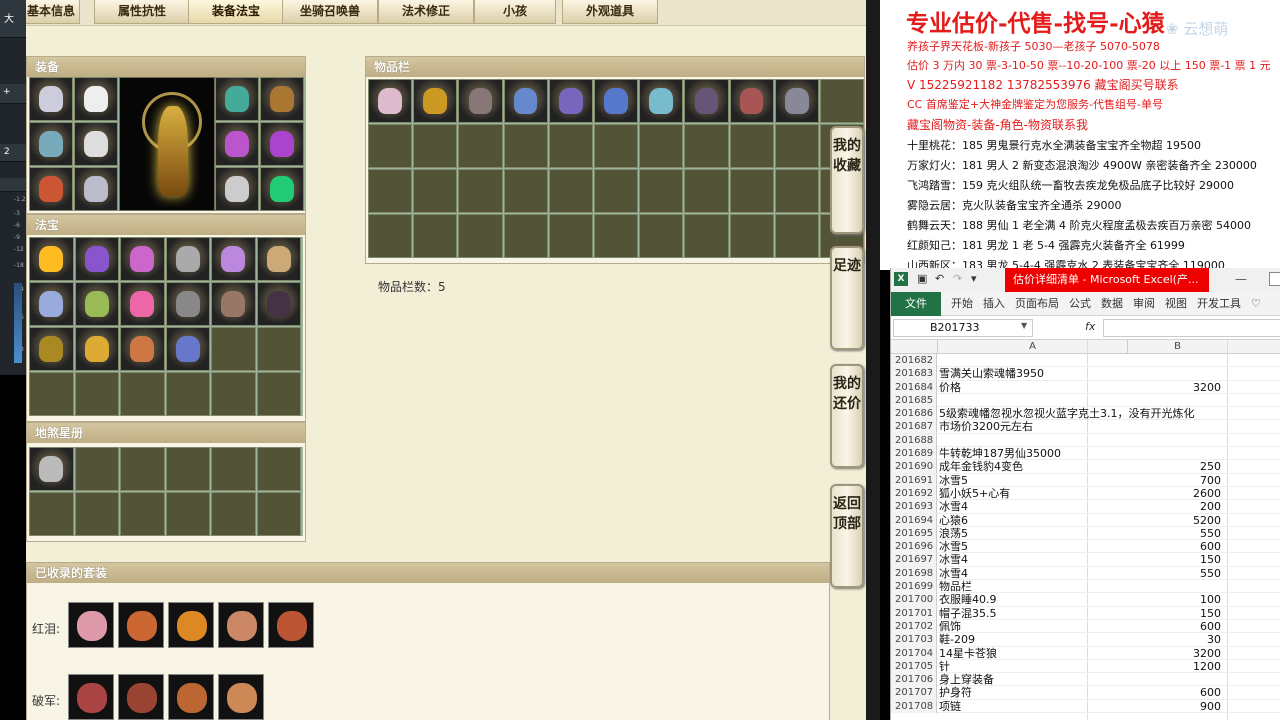 The width and height of the screenshot is (1280, 720). What do you see at coordinates (1085, 613) in the screenshot?
I see `table-row: 201701 帽子混35.5 150` at bounding box center [1085, 613].